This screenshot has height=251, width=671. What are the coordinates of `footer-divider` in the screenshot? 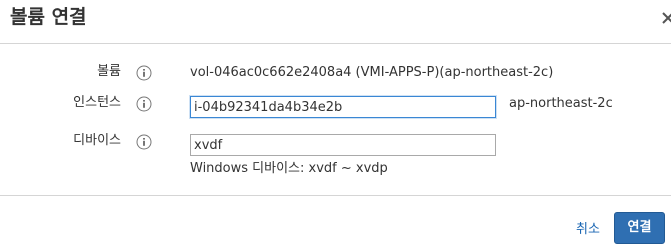 It's located at (335, 195).